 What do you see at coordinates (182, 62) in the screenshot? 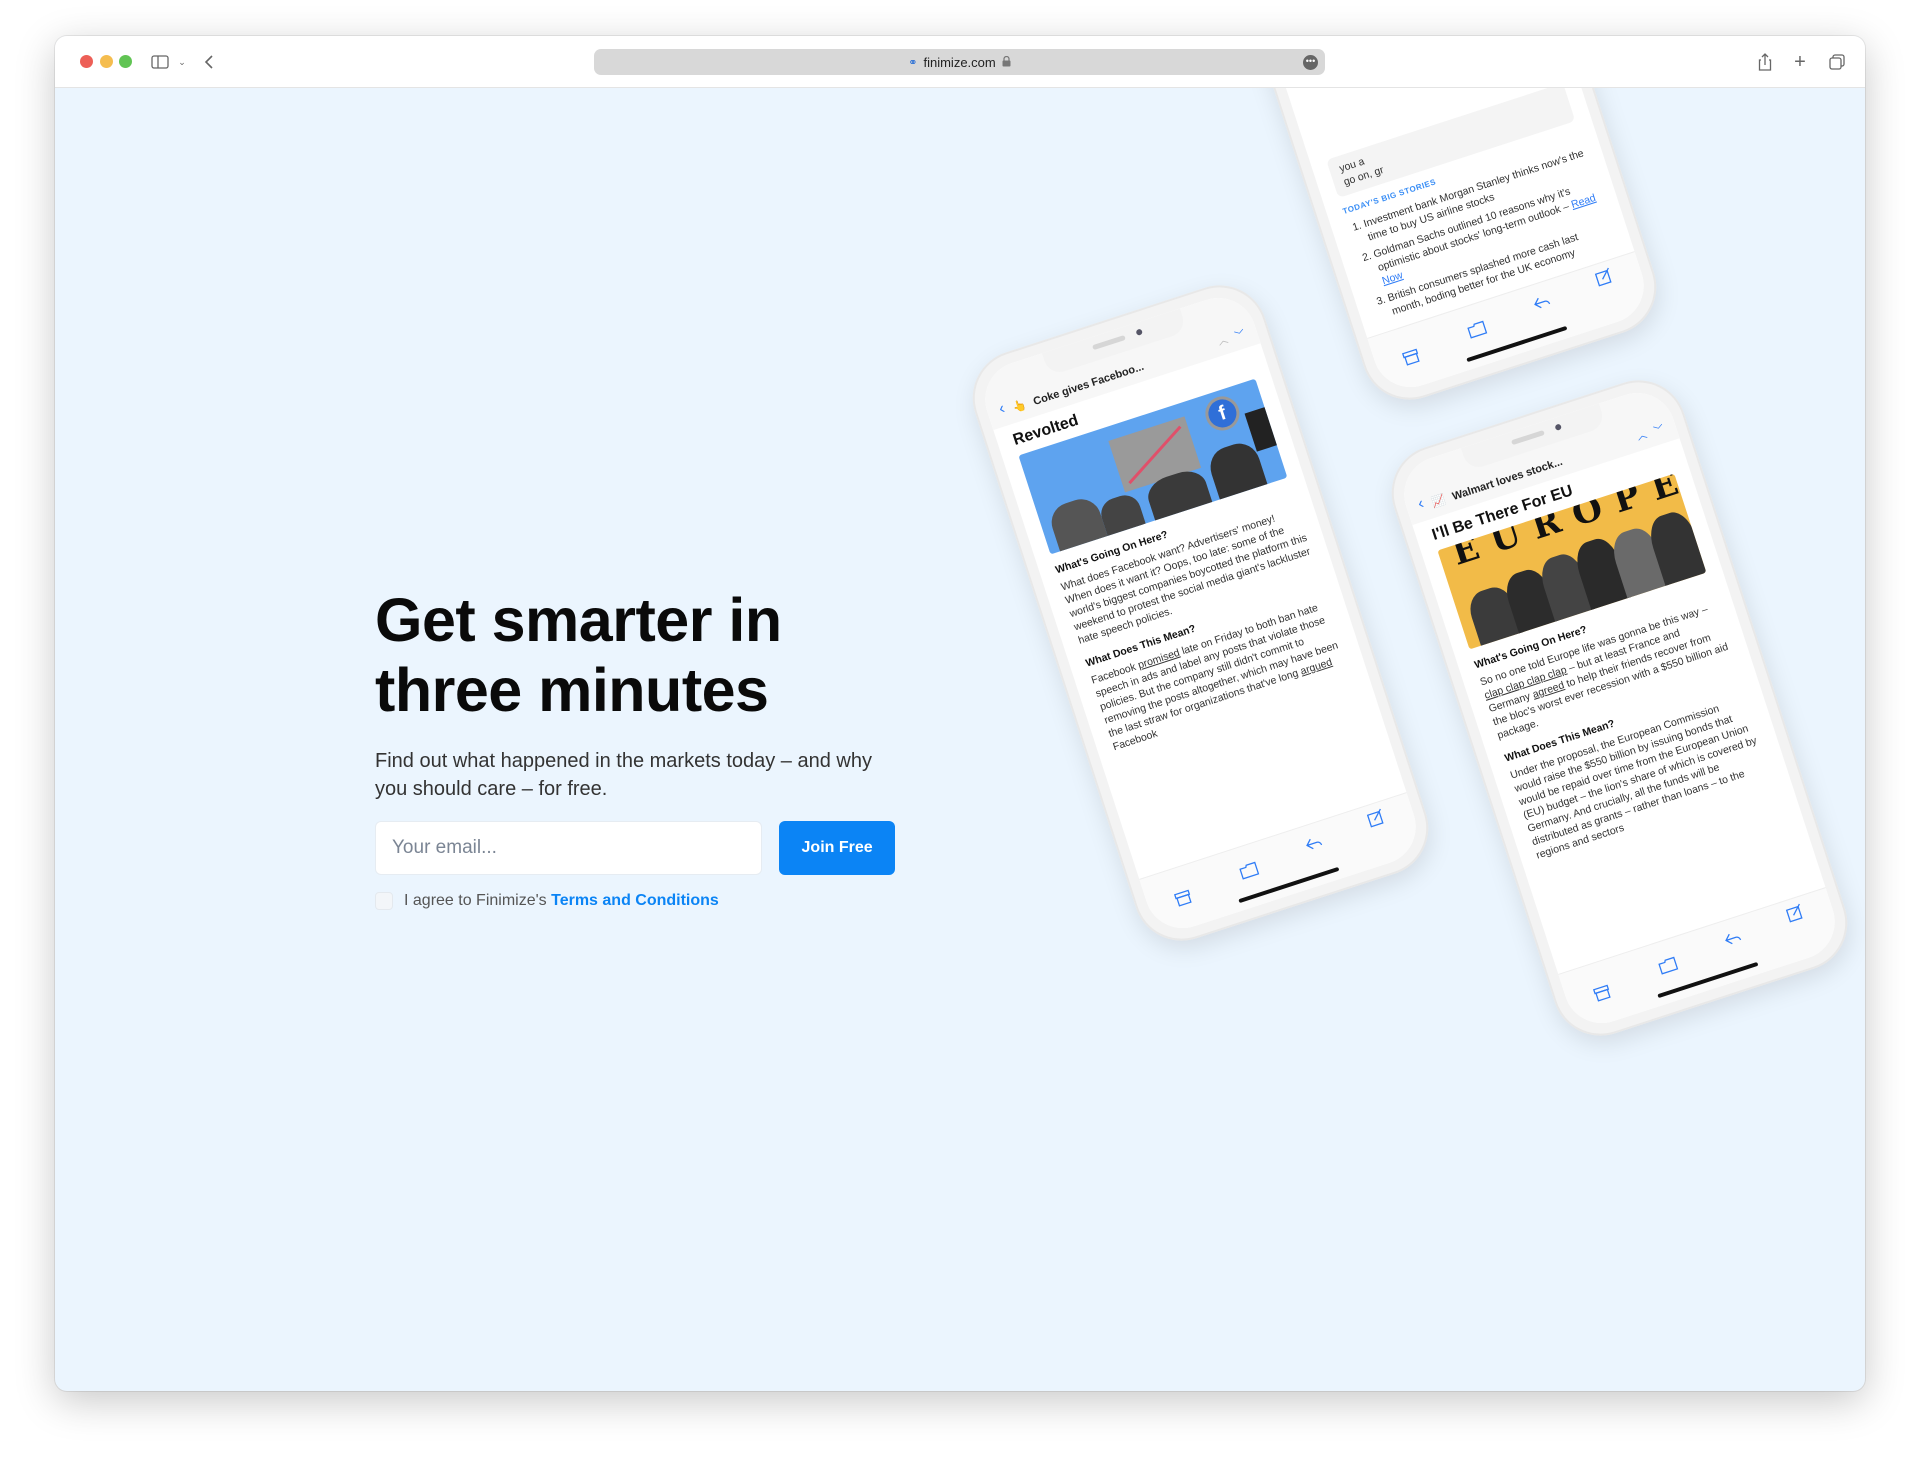
I see `chevron-down-icon: ⌄` at bounding box center [182, 62].